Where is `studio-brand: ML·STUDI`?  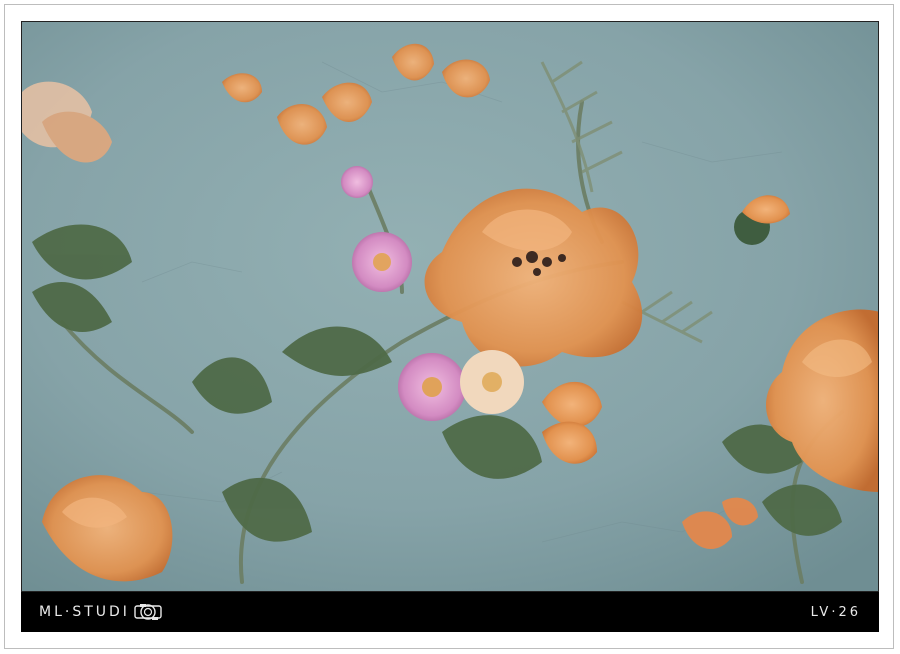 studio-brand: ML·STUDI is located at coordinates (100, 612).